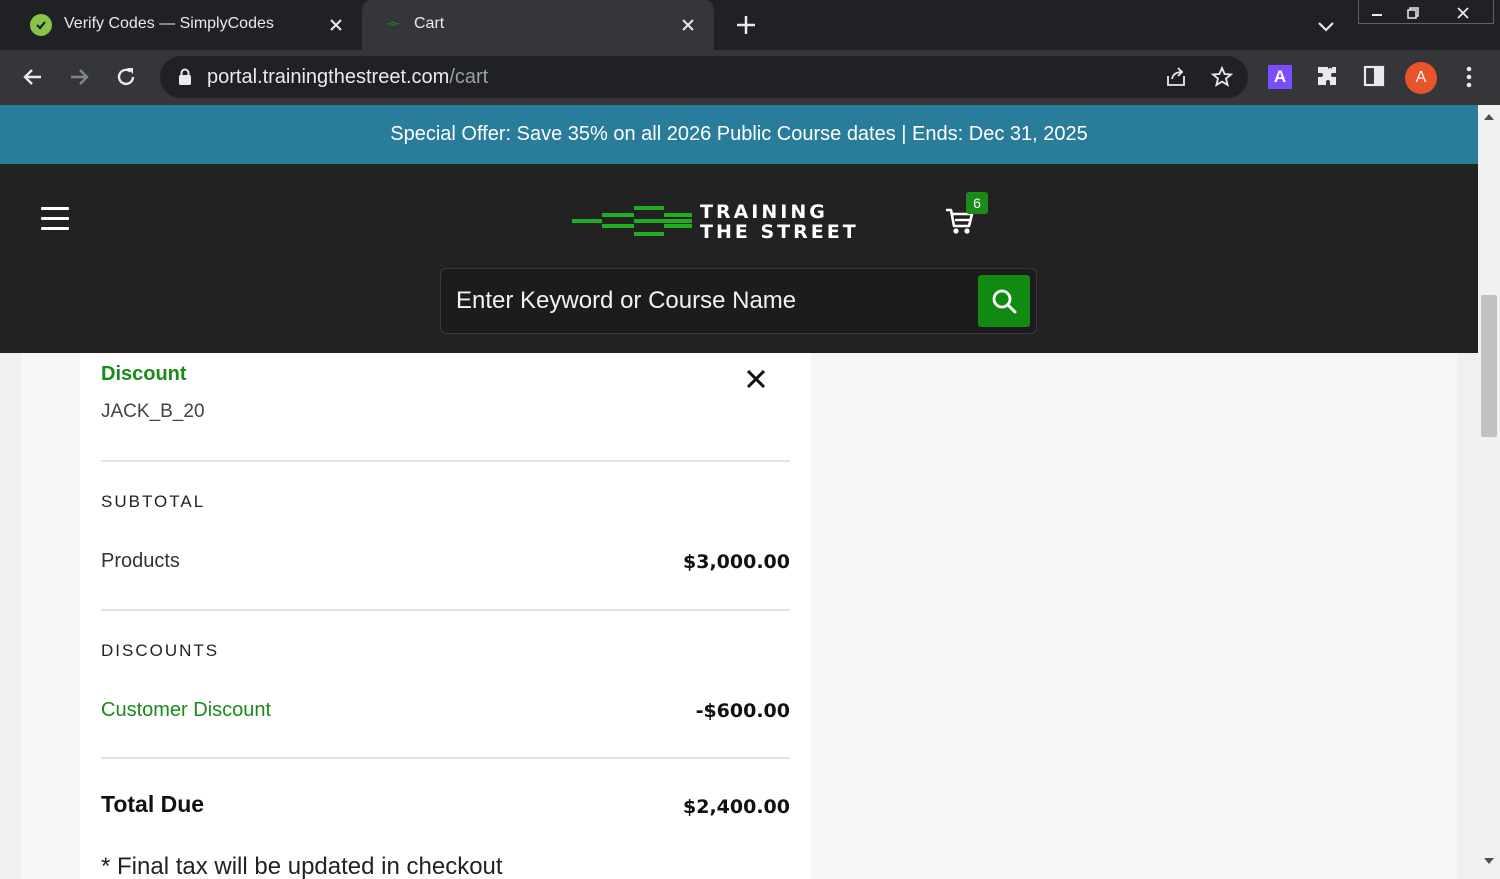  I want to click on extensions-puzzle-icon, so click(1327, 76).